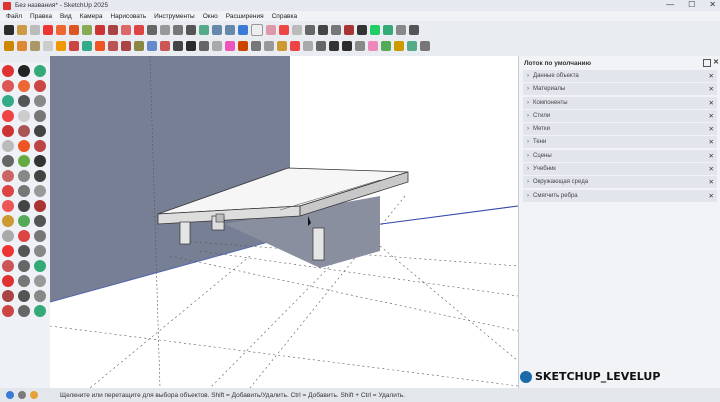 This screenshot has width=720, height=402. I want to click on next-view-icon, so click(24, 206).